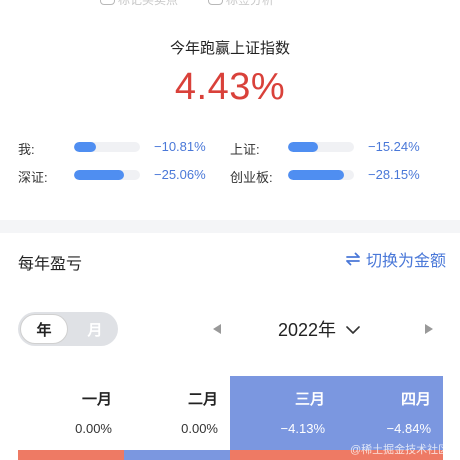 This screenshot has width=460, height=460. Describe the element at coordinates (202, 399) in the screenshot. I see `month-name: 二月` at that location.